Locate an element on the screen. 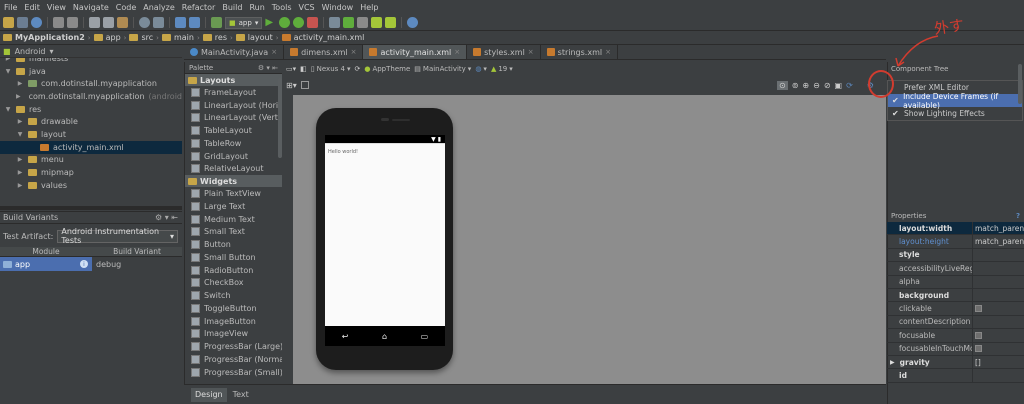  zoom-reset-icon: ⊘ is located at coordinates (827, 85).